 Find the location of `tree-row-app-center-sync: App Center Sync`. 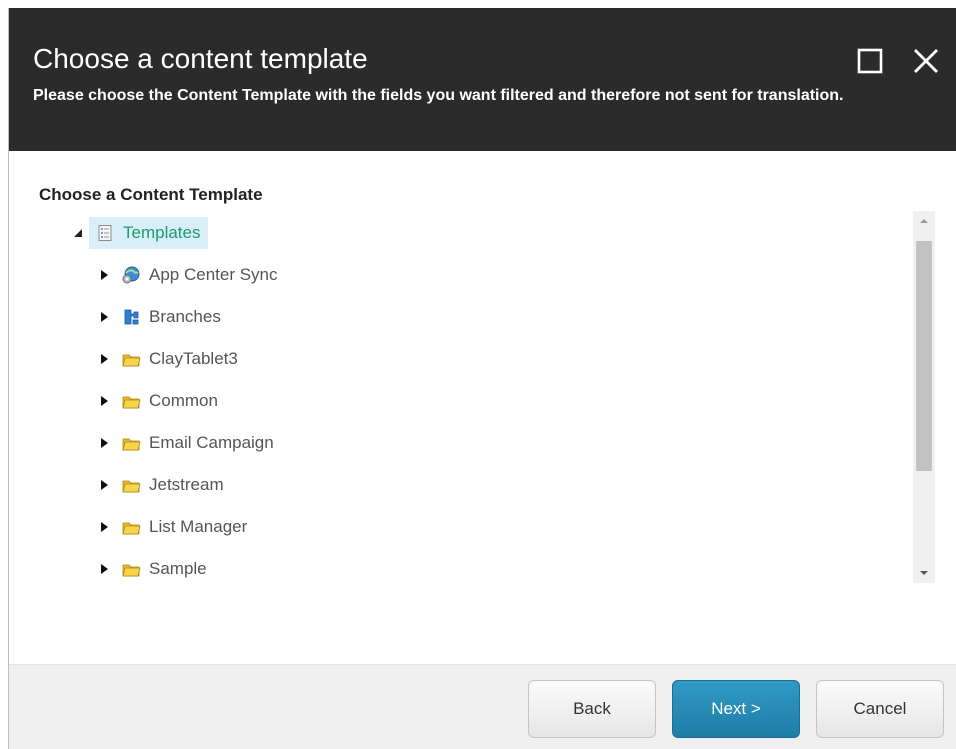

tree-row-app-center-sync: App Center Sync is located at coordinates (191, 275).